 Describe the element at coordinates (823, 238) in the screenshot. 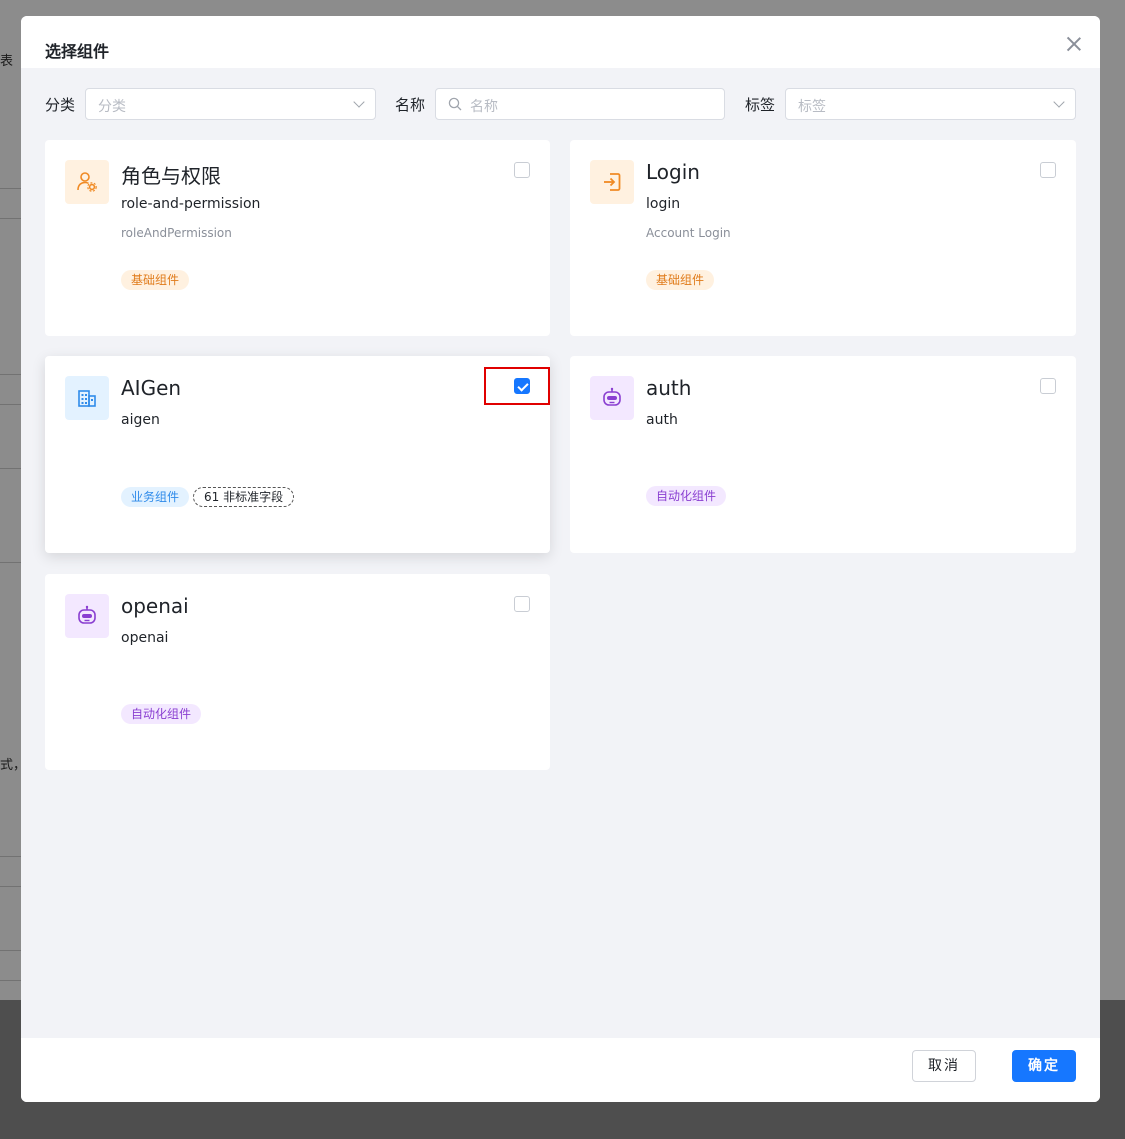

I see `component-card-login: Login login Account Login 基础组件` at that location.